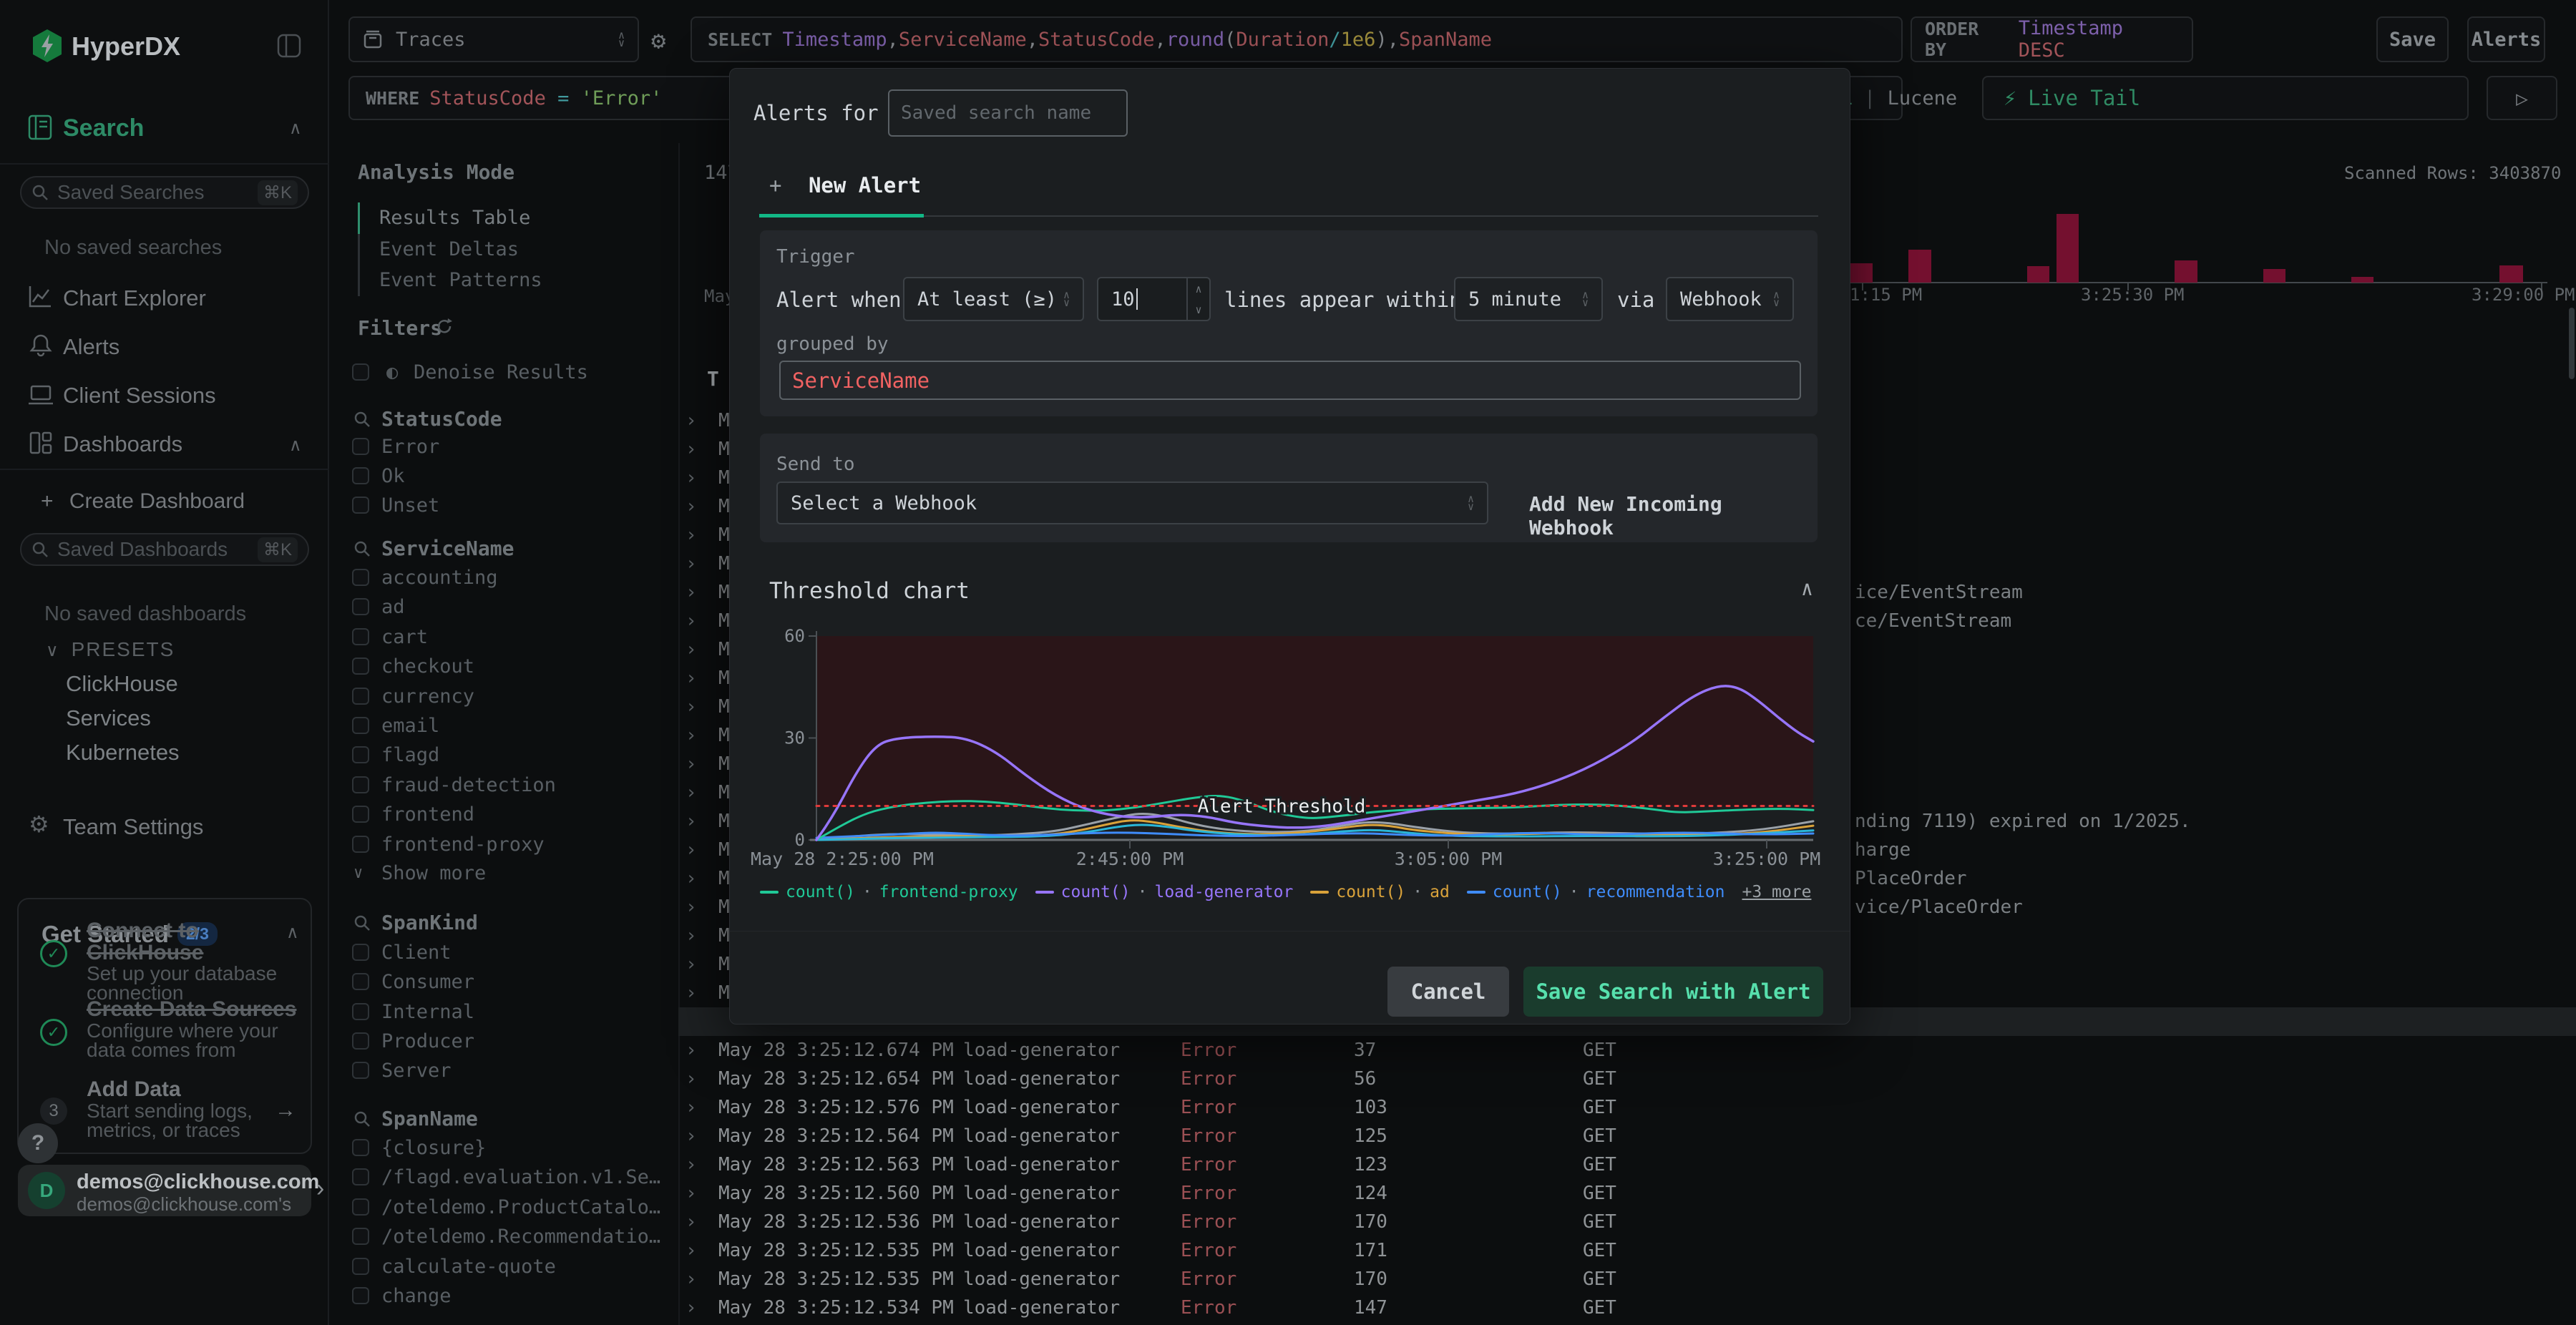 The width and height of the screenshot is (2576, 1325). I want to click on number-spinner: ∧ ∨, so click(1197, 299).